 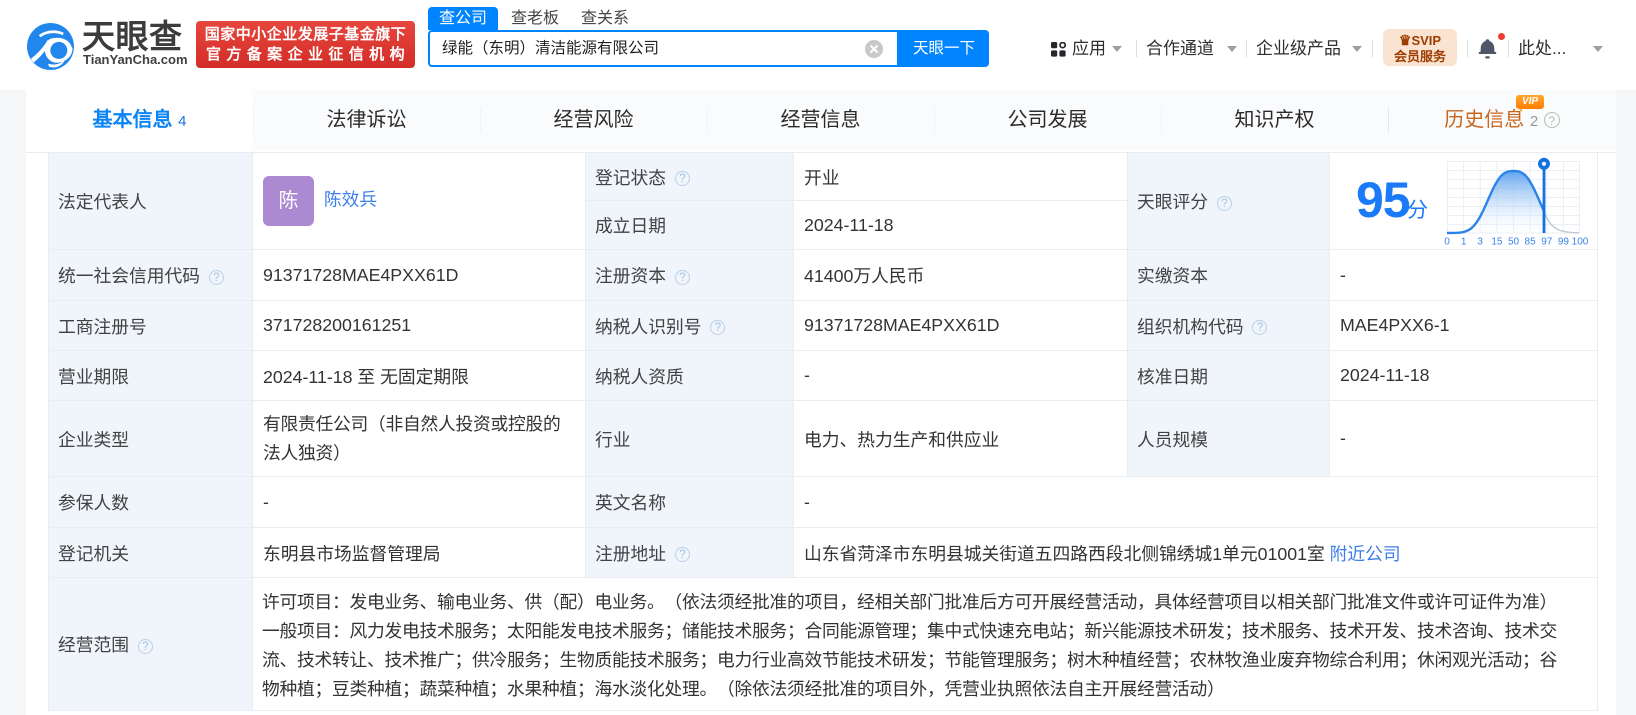 What do you see at coordinates (1480, 242) in the screenshot?
I see `svg-text: 3` at bounding box center [1480, 242].